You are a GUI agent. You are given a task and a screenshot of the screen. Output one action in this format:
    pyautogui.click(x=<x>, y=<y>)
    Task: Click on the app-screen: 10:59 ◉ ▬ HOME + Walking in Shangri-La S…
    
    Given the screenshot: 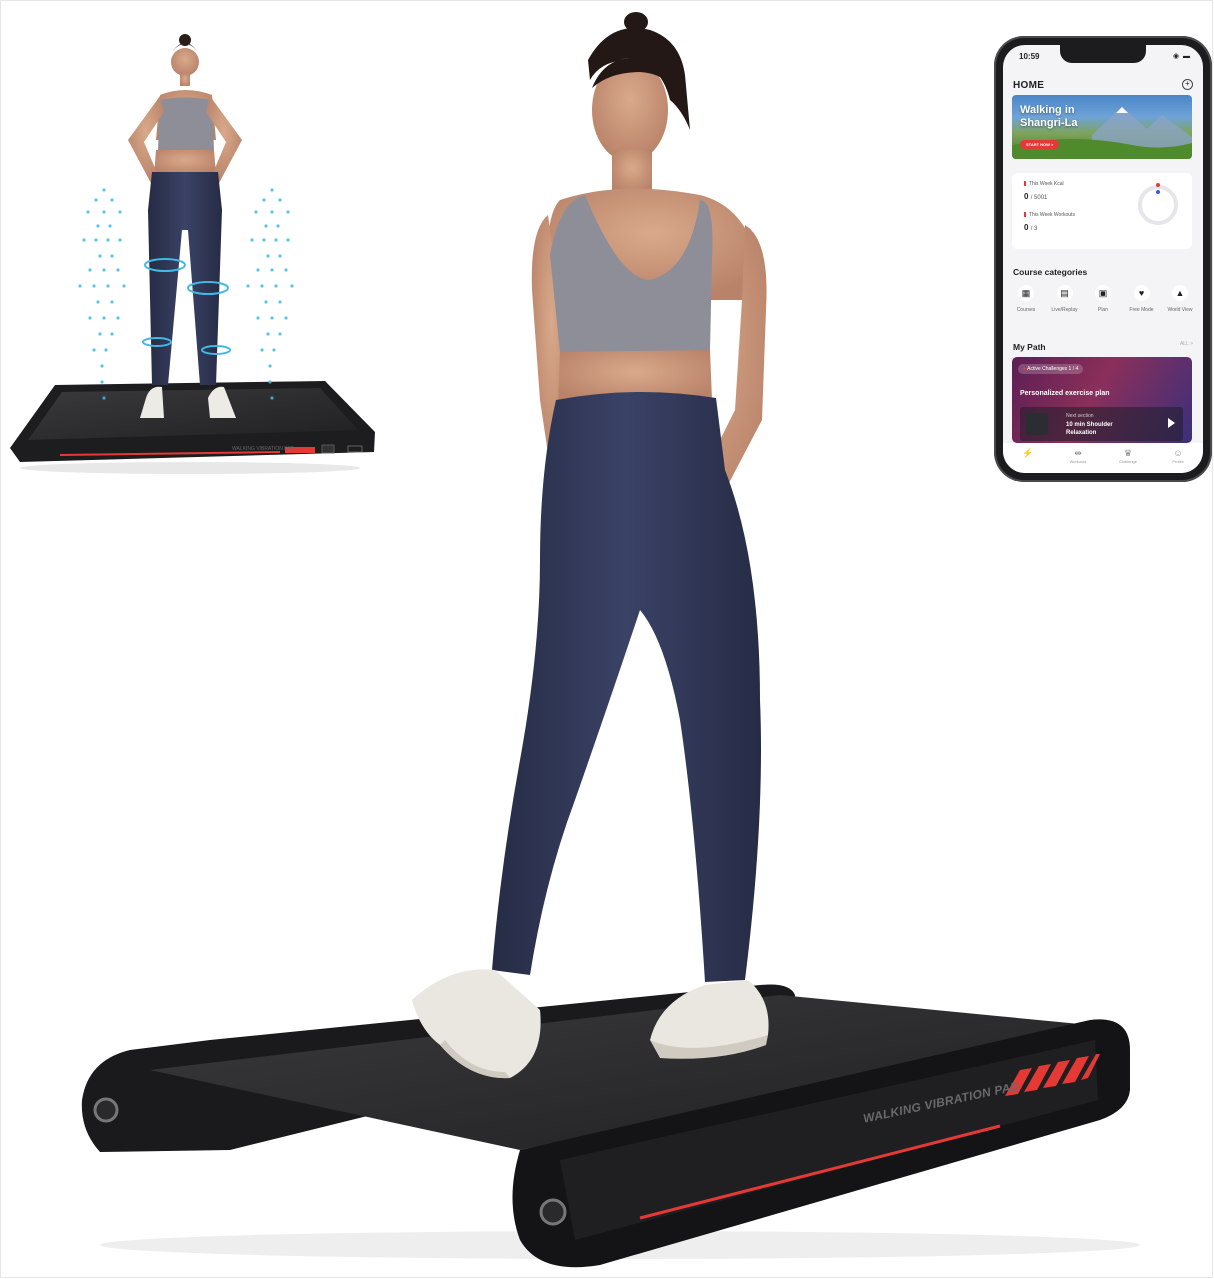 What is the action you would take?
    pyautogui.click(x=1103, y=259)
    